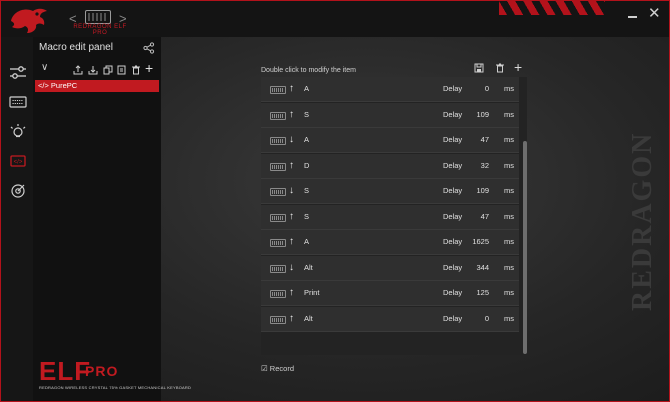 The image size is (670, 402). What do you see at coordinates (390, 191) in the screenshot?
I see `macro-event-row: ↓ S Delay 109 ms` at bounding box center [390, 191].